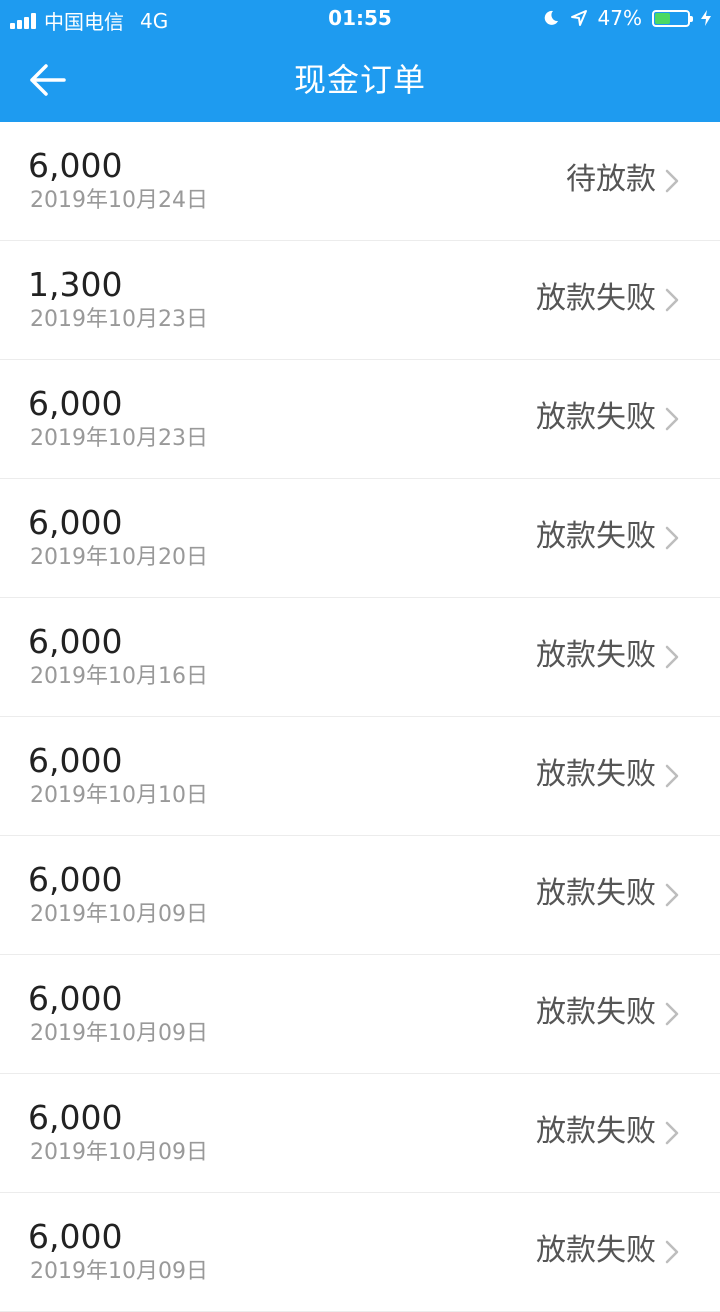 Image resolution: width=720 pixels, height=1312 pixels. I want to click on status-right: 47%, so click(627, 18).